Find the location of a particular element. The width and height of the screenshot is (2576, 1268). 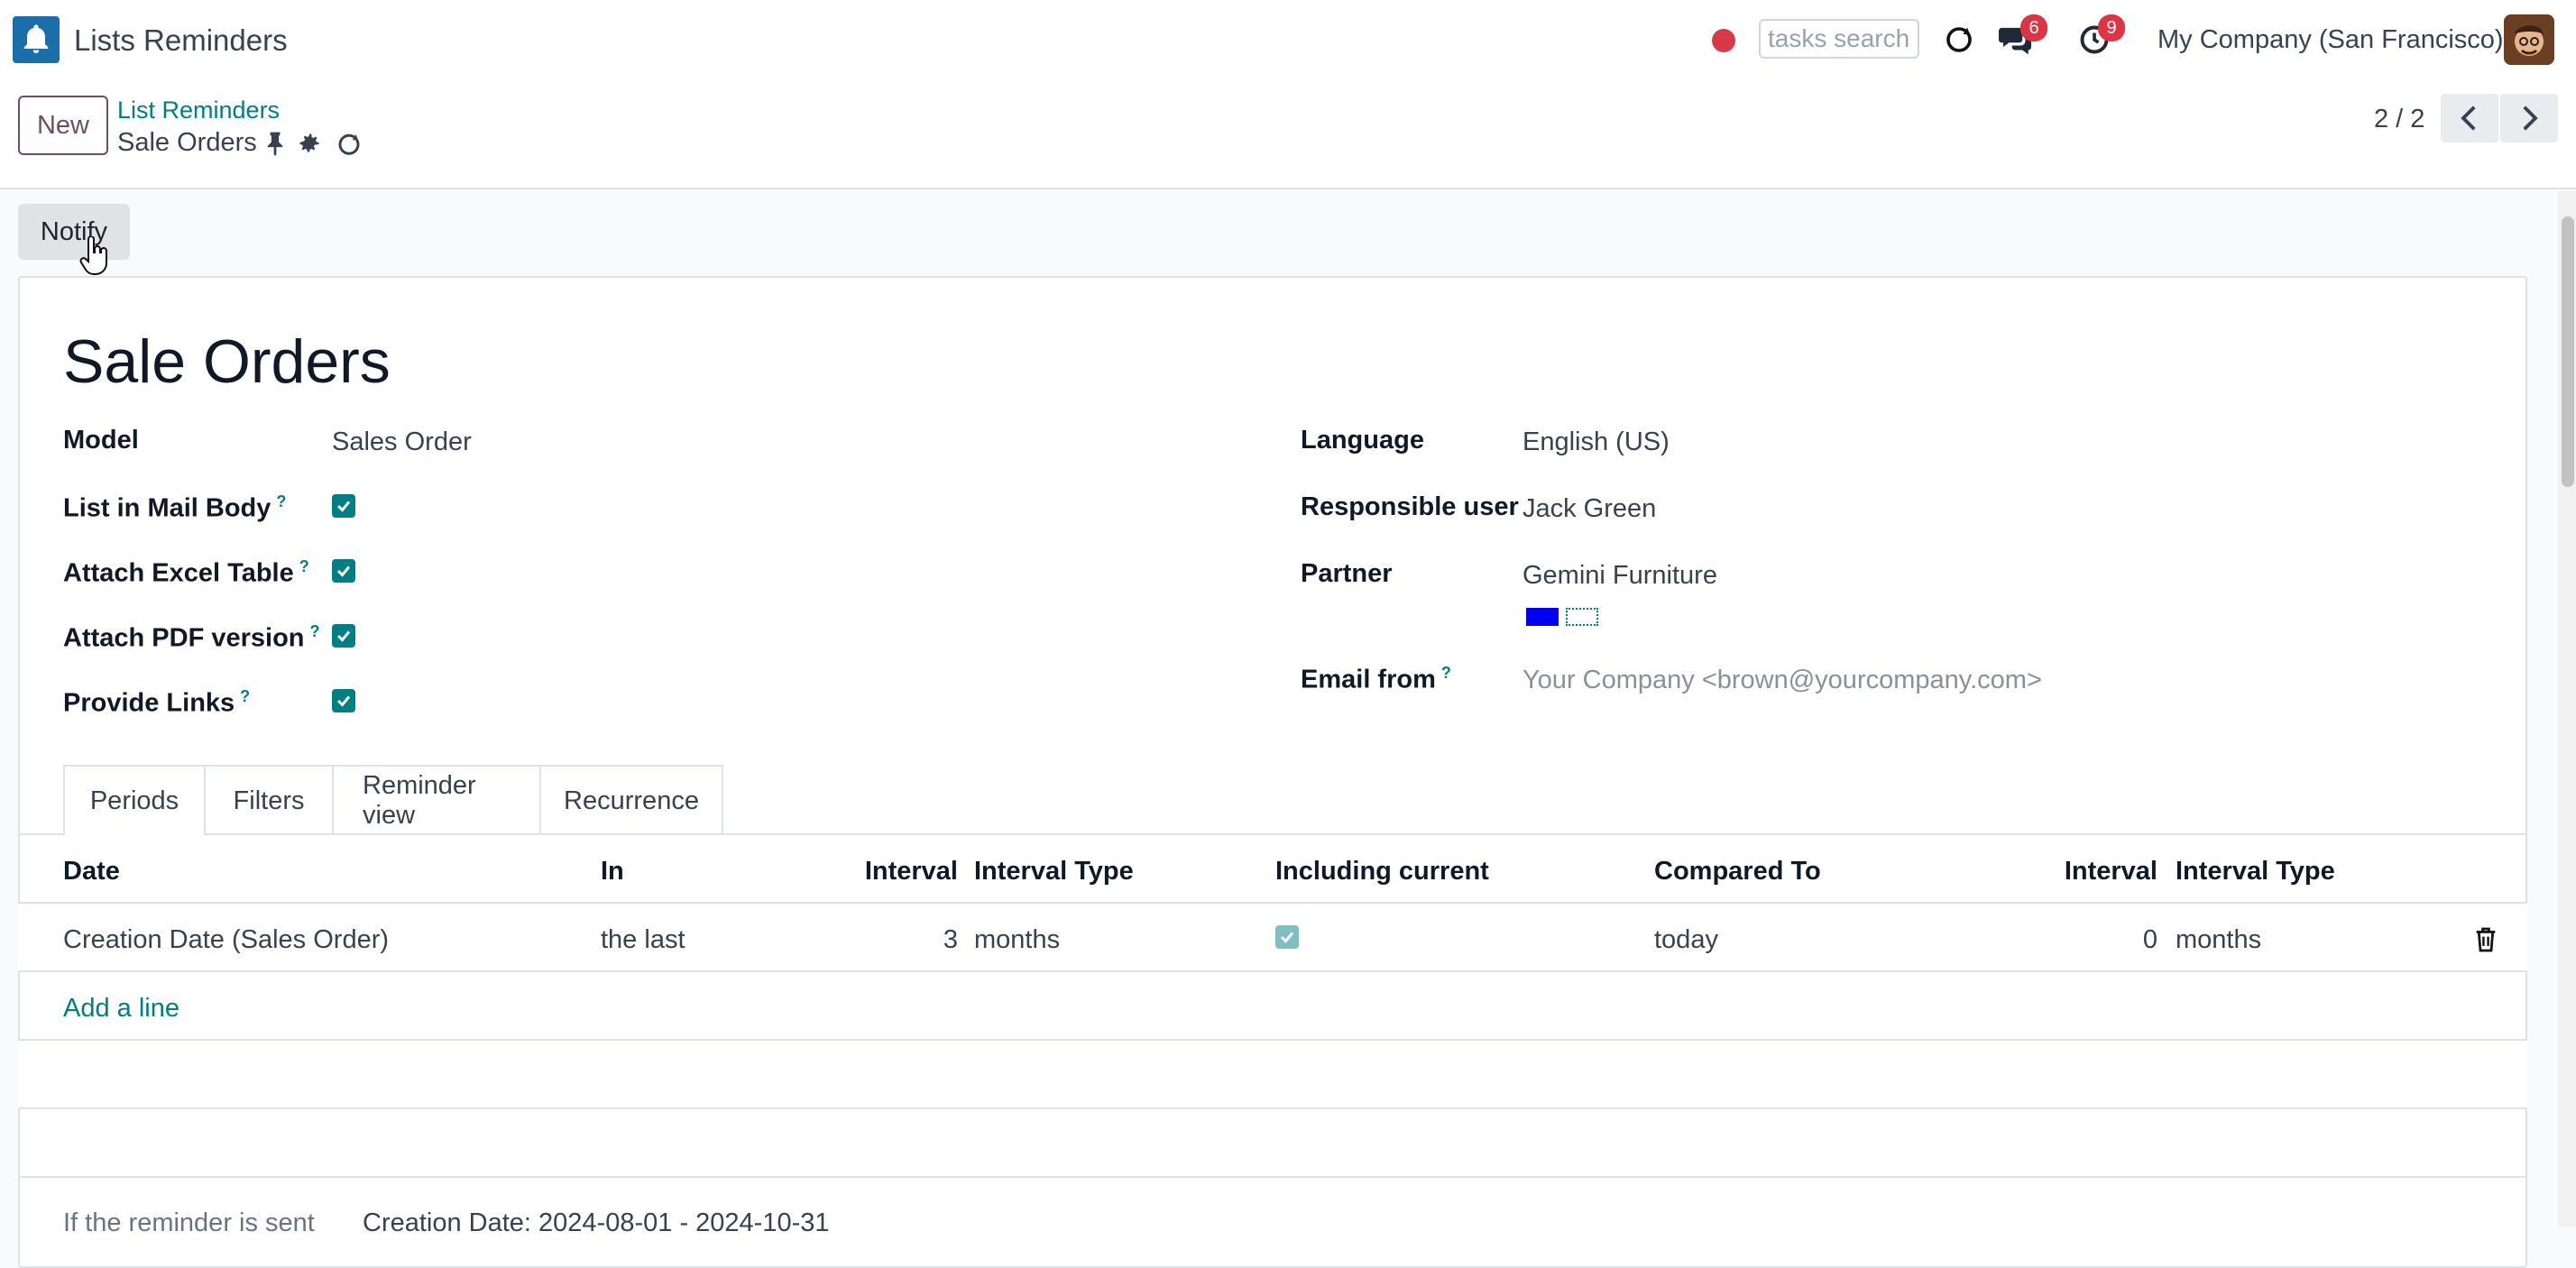

email-from-value: Your Company <brown@yourcompany.com> is located at coordinates (1782, 680).